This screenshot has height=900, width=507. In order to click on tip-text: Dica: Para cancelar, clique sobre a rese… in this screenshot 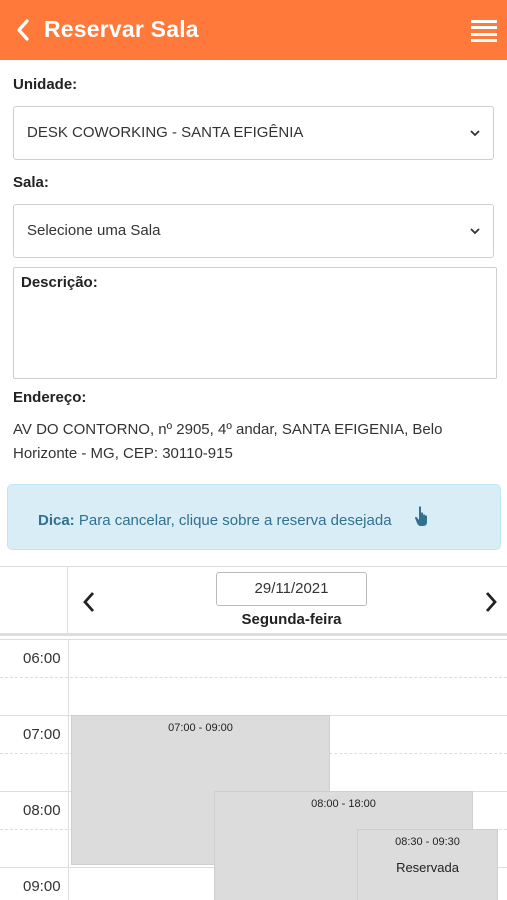, I will do `click(215, 520)`.